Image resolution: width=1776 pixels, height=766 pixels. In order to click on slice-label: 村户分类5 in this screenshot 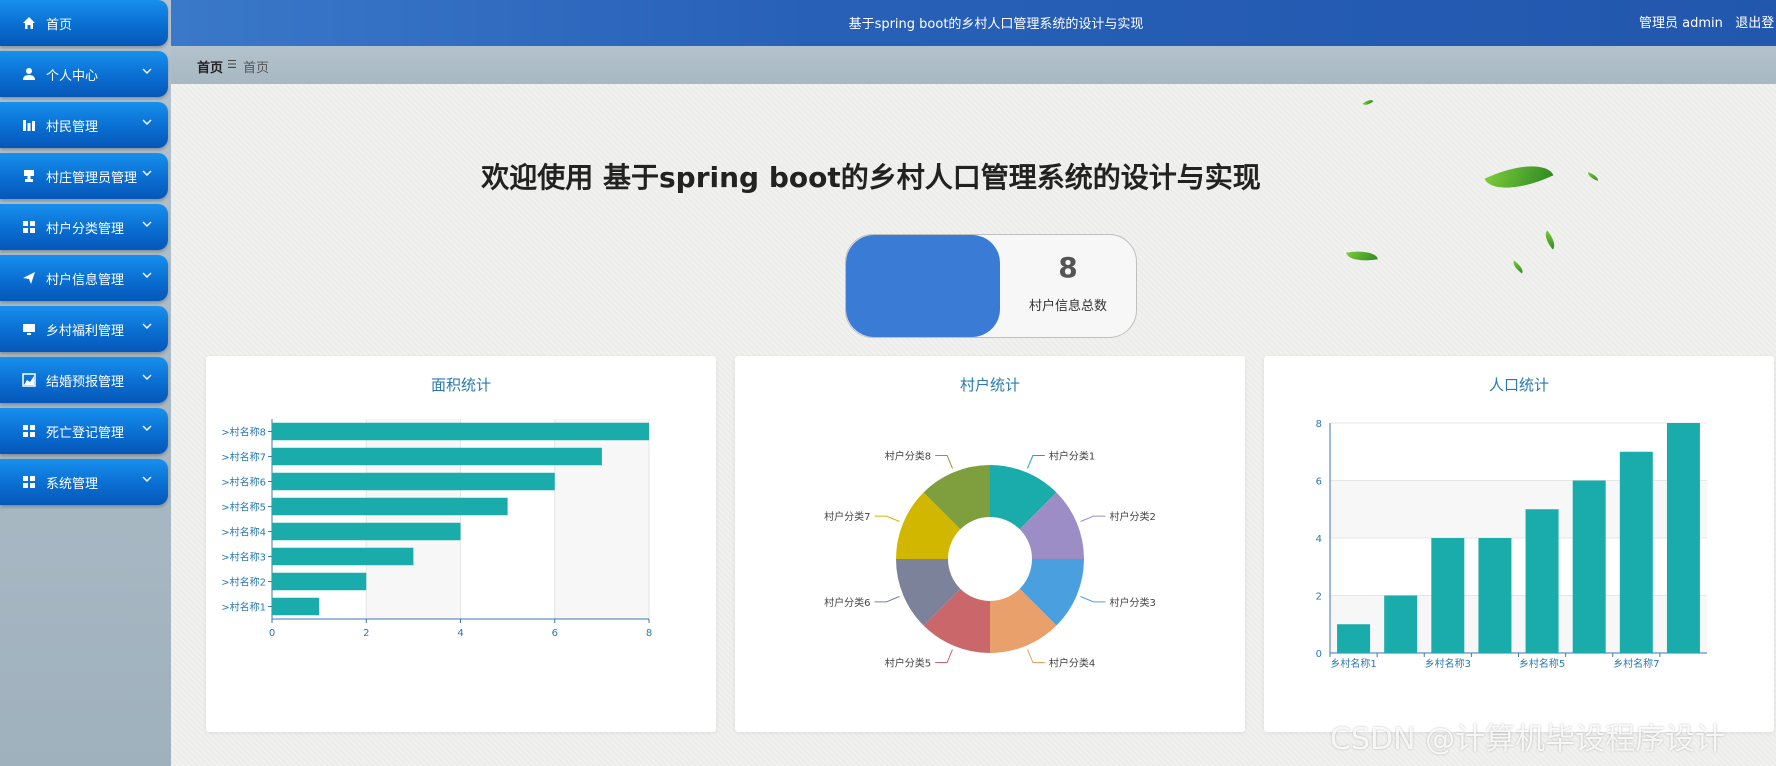, I will do `click(908, 662)`.